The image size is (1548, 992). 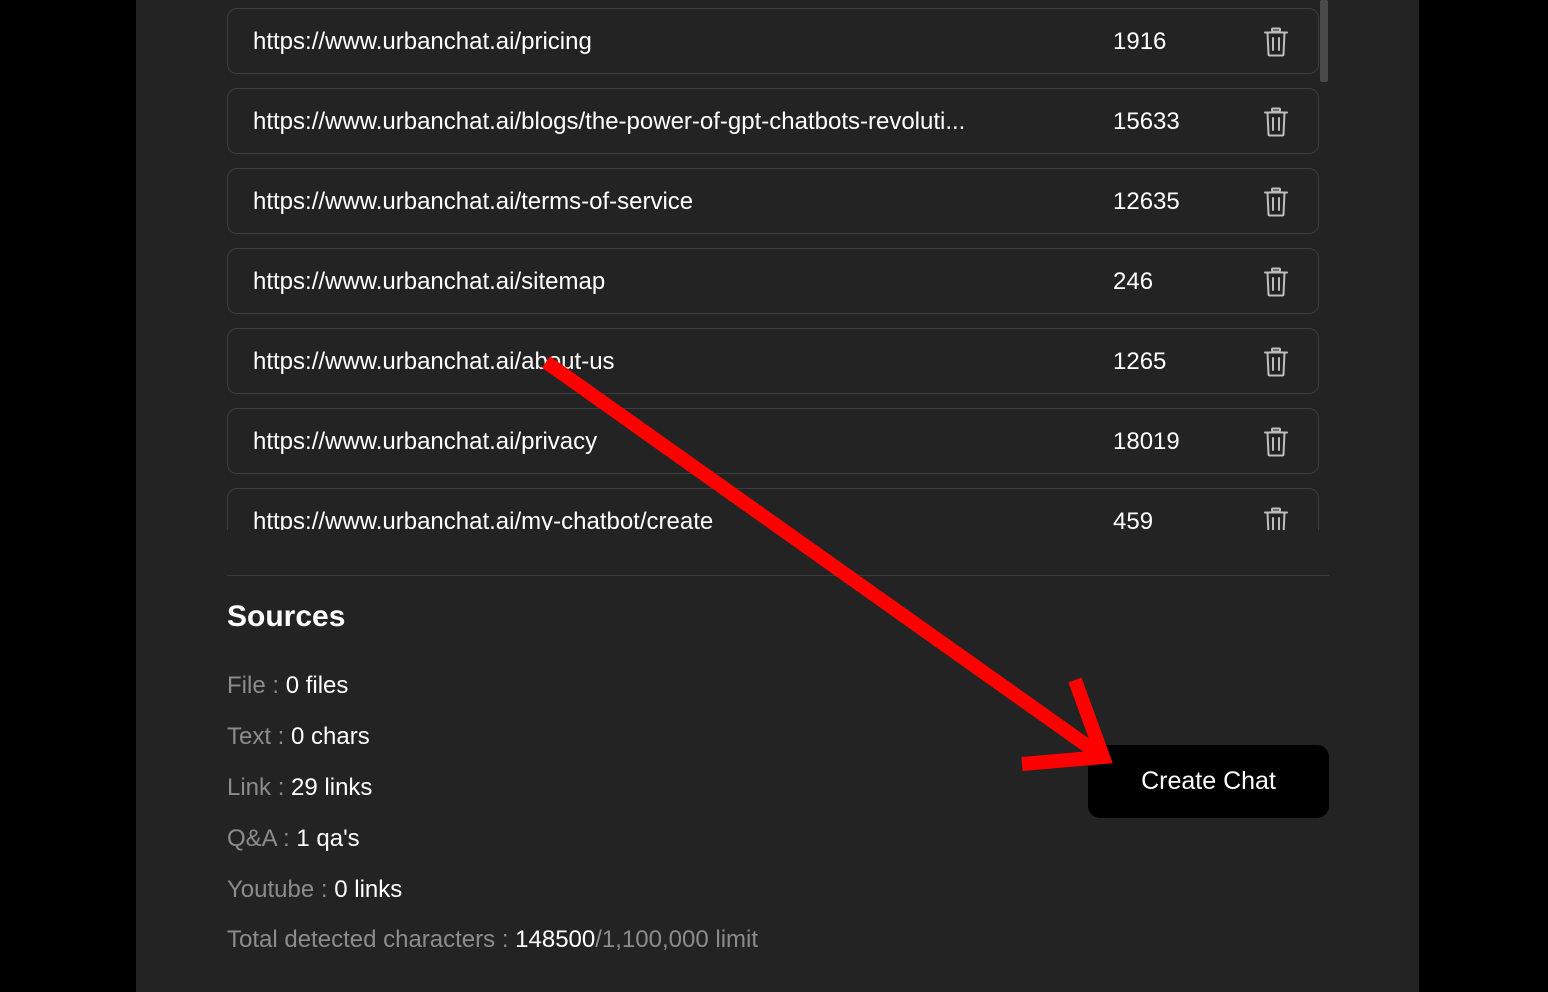 I want to click on link-row: https://www.urbanchat.ai/pricing 1916, so click(x=773, y=41).